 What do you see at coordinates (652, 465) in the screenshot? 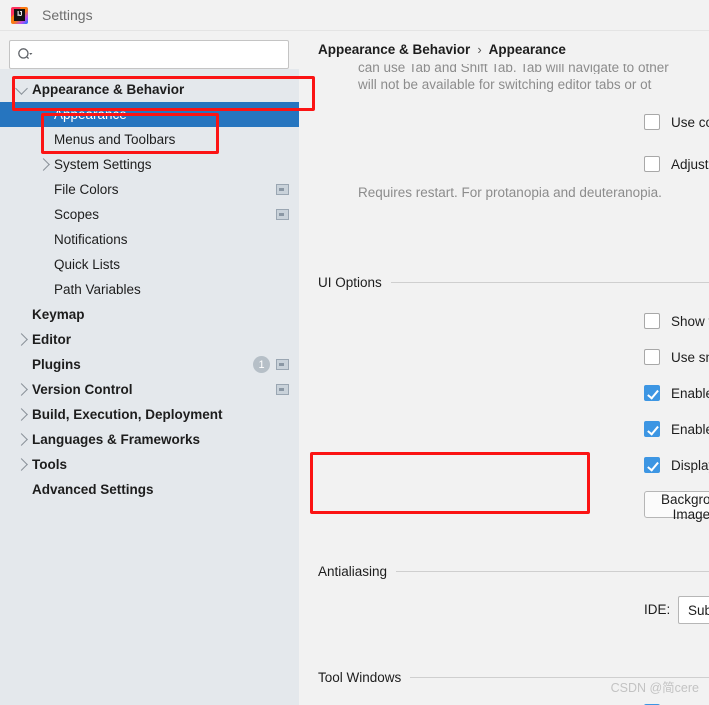
I see `display-icons-menu-items-checkbox` at bounding box center [652, 465].